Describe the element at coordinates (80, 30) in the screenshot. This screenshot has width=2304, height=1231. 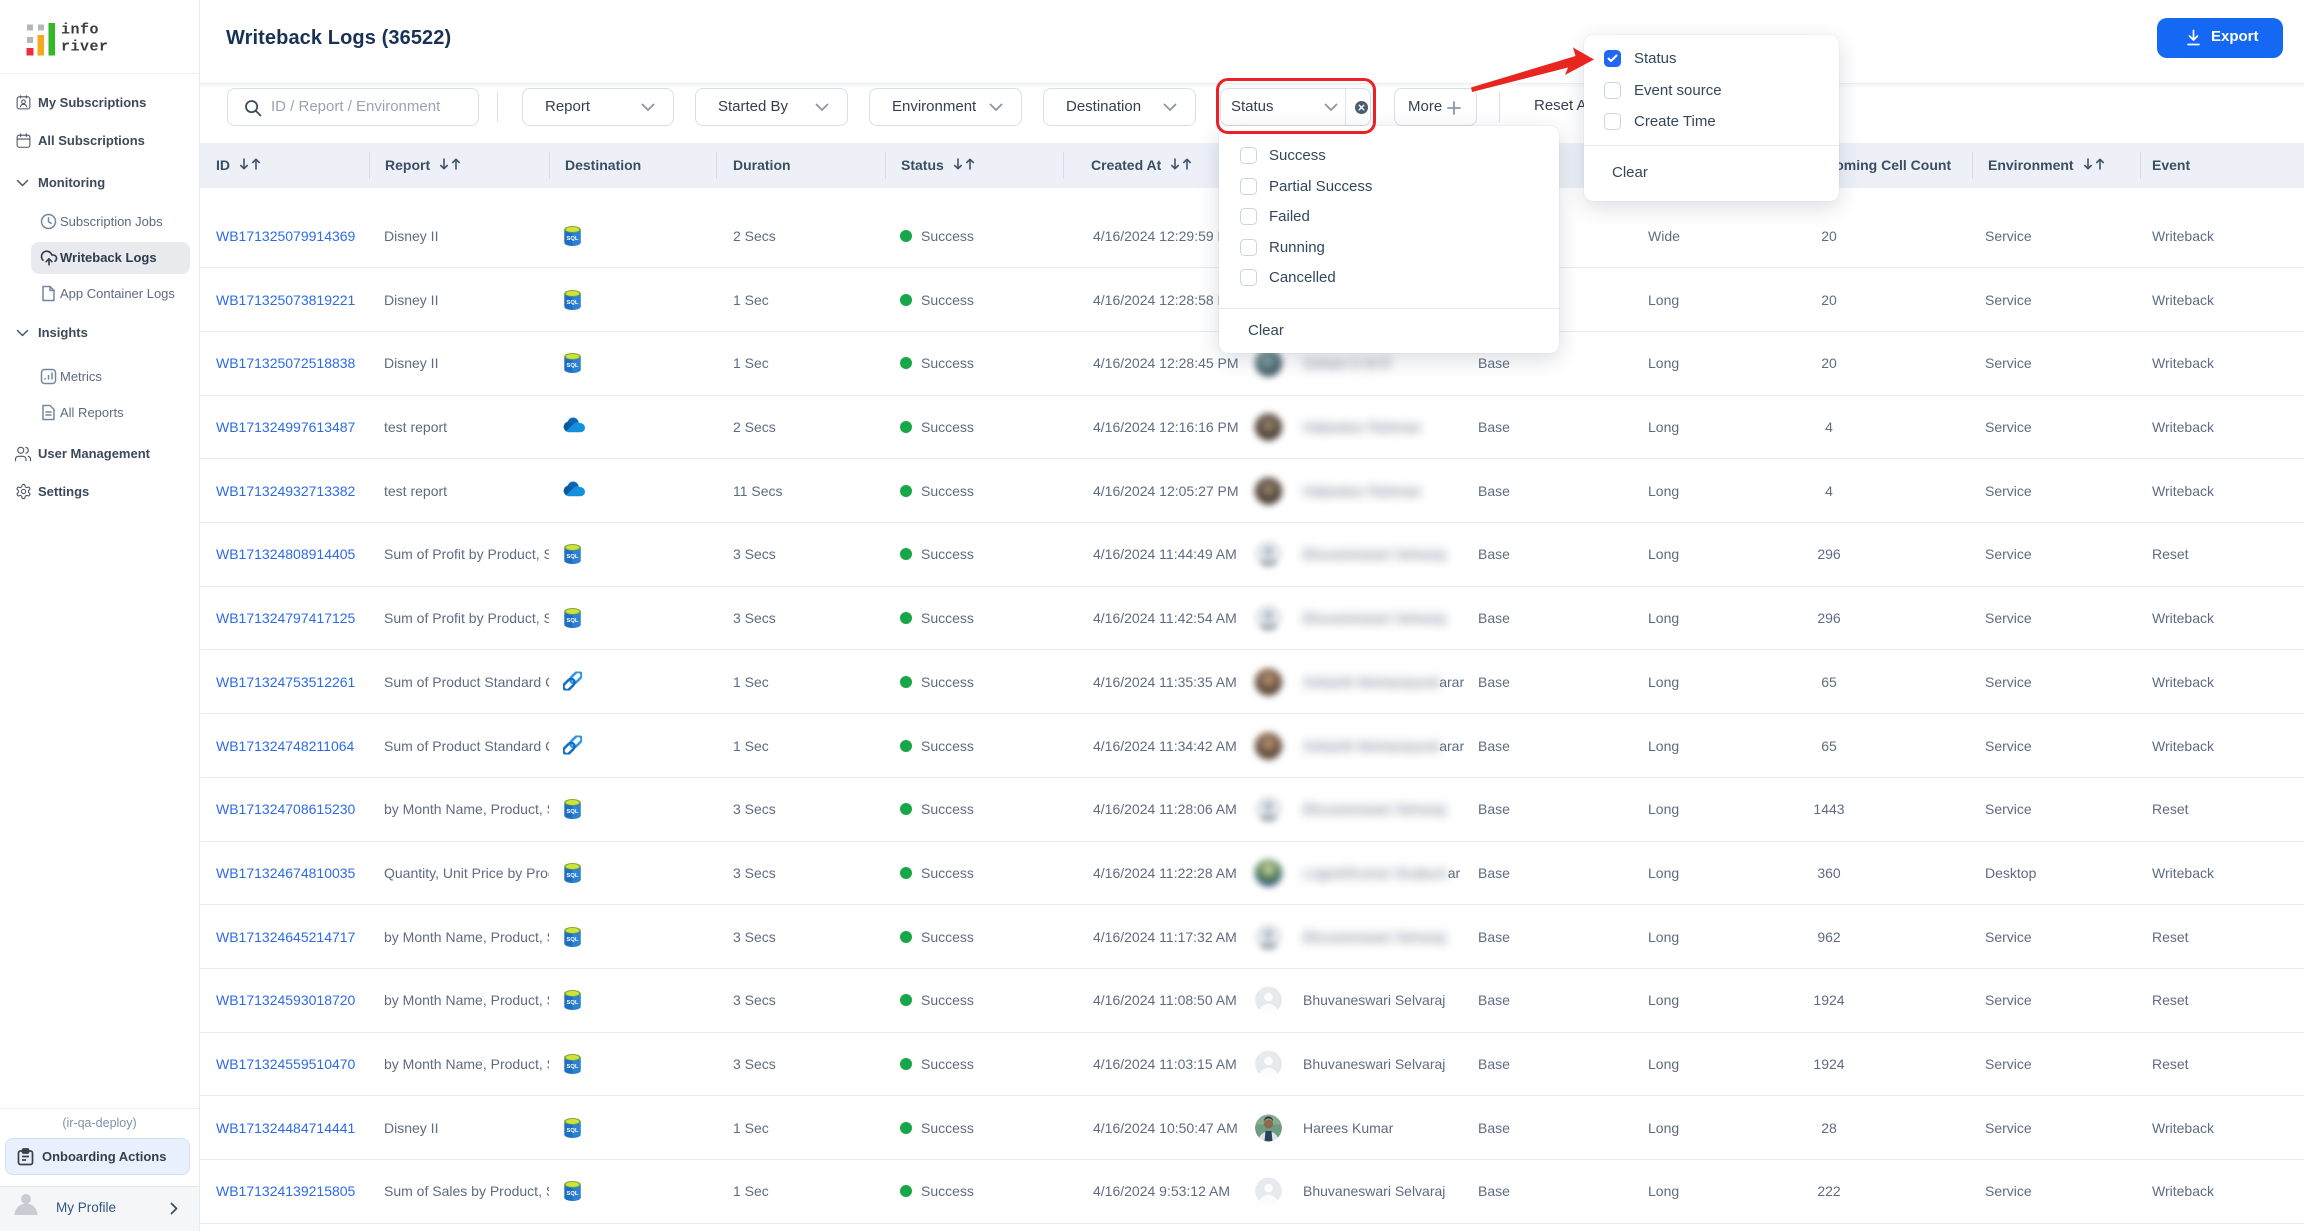
I see `svg-text: info` at that location.